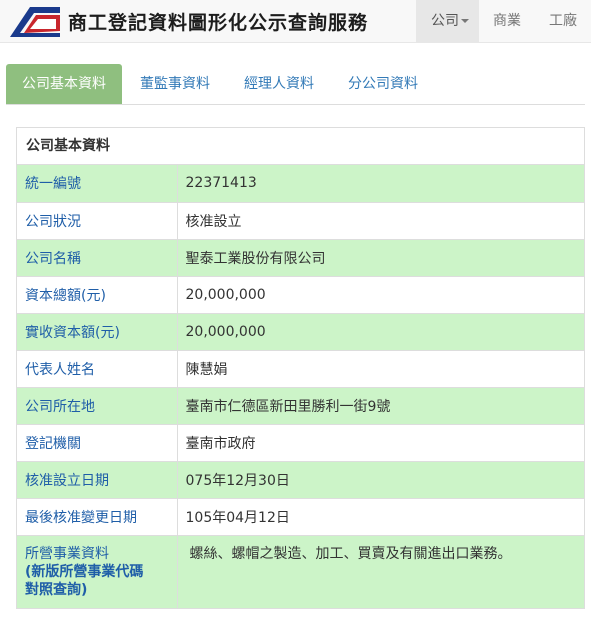  What do you see at coordinates (97, 183) in the screenshot?
I see `row-key: 統一編號` at bounding box center [97, 183].